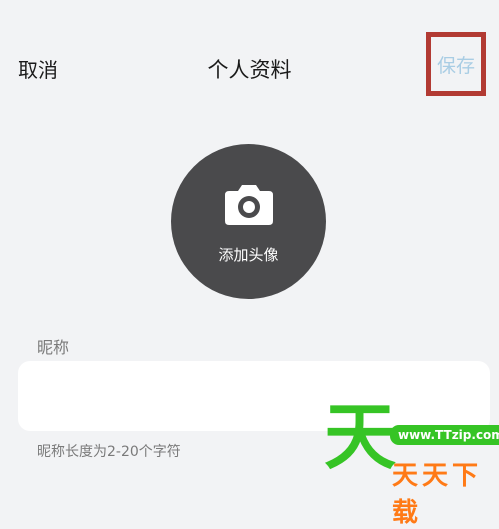 This screenshot has width=499, height=529. What do you see at coordinates (38, 68) in the screenshot?
I see `cancel-button: 取消` at bounding box center [38, 68].